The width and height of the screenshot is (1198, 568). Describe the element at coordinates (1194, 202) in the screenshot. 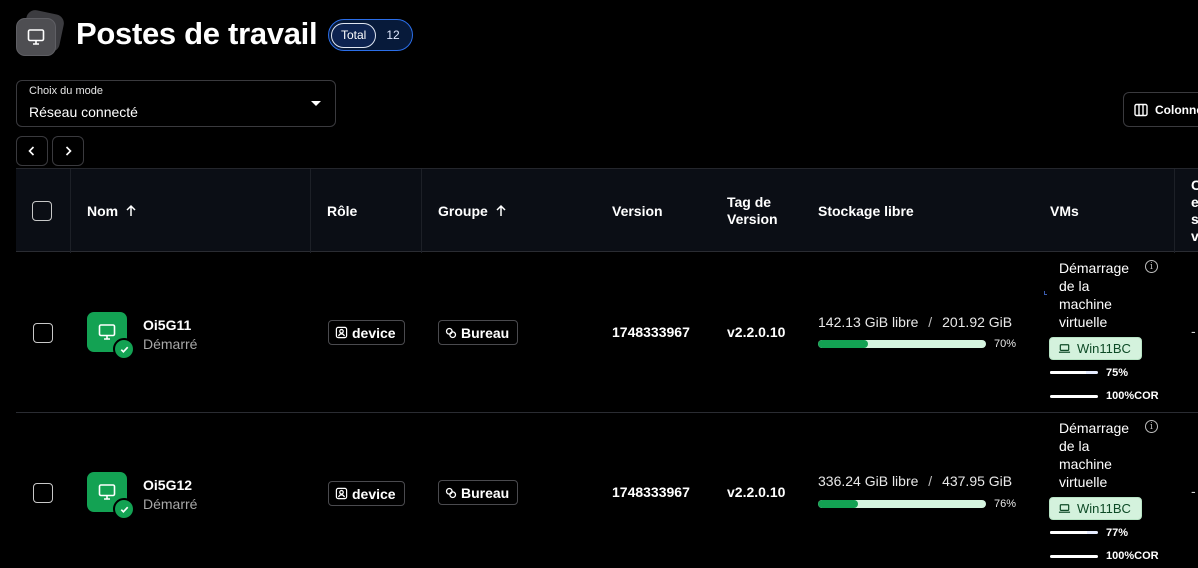

I see `column-header-extra-line2: e` at that location.